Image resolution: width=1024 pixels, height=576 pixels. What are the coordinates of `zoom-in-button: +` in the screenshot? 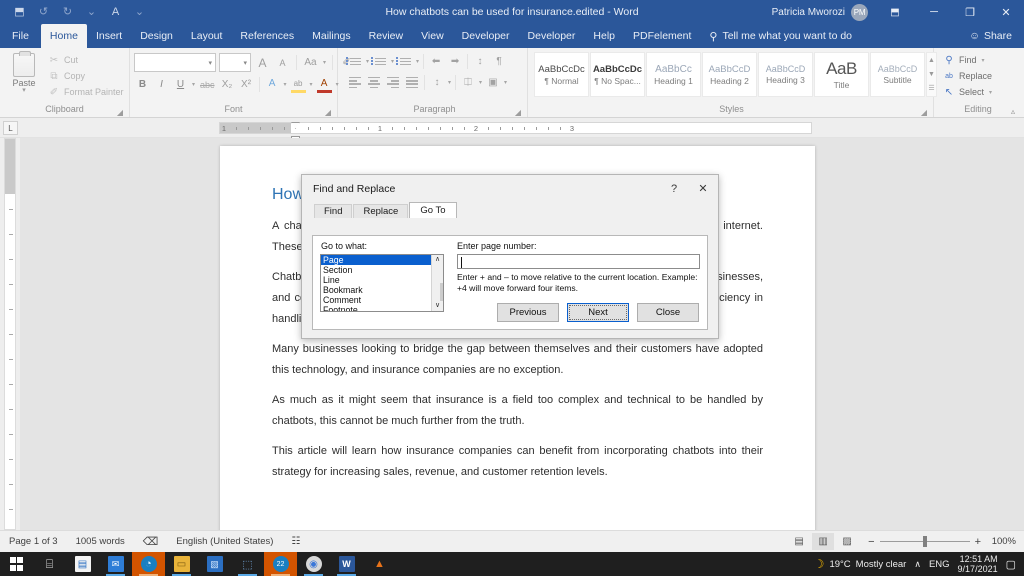 It's located at (978, 542).